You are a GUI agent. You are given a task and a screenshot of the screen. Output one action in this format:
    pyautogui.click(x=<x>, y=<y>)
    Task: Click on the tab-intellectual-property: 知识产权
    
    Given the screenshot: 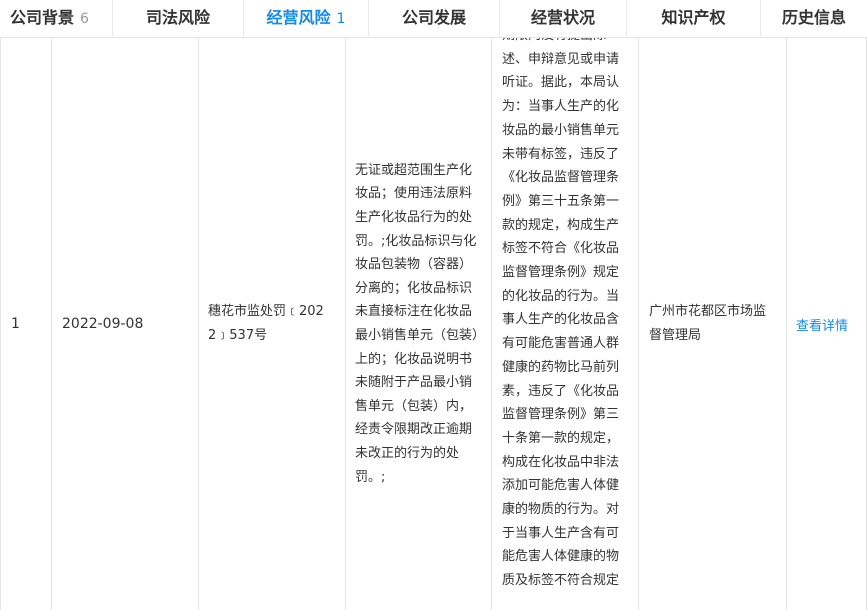 What is the action you would take?
    pyautogui.click(x=694, y=18)
    